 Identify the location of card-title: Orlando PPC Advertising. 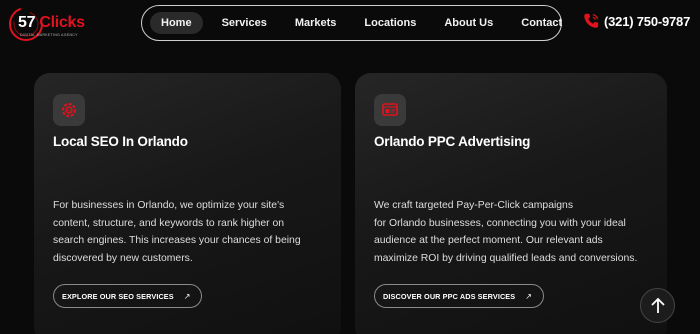
(452, 141).